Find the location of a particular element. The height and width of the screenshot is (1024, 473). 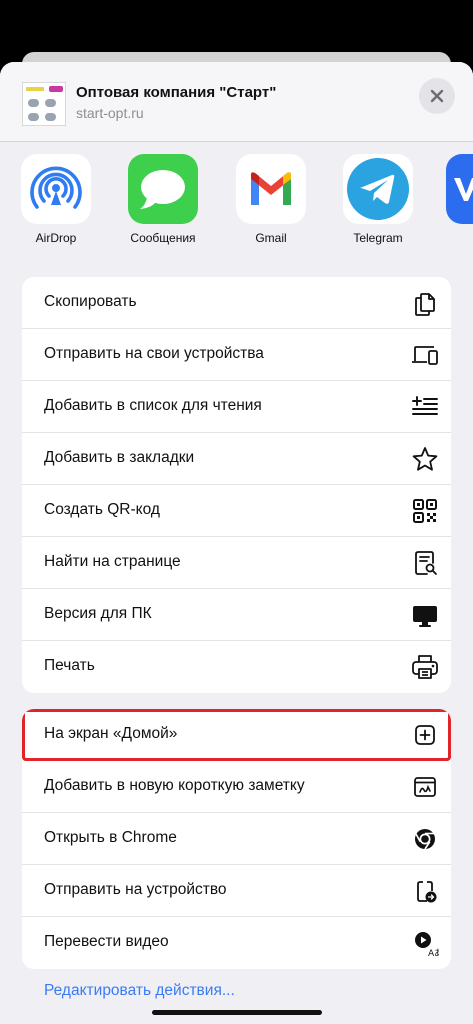

action-label: Скопировать is located at coordinates (90, 301).